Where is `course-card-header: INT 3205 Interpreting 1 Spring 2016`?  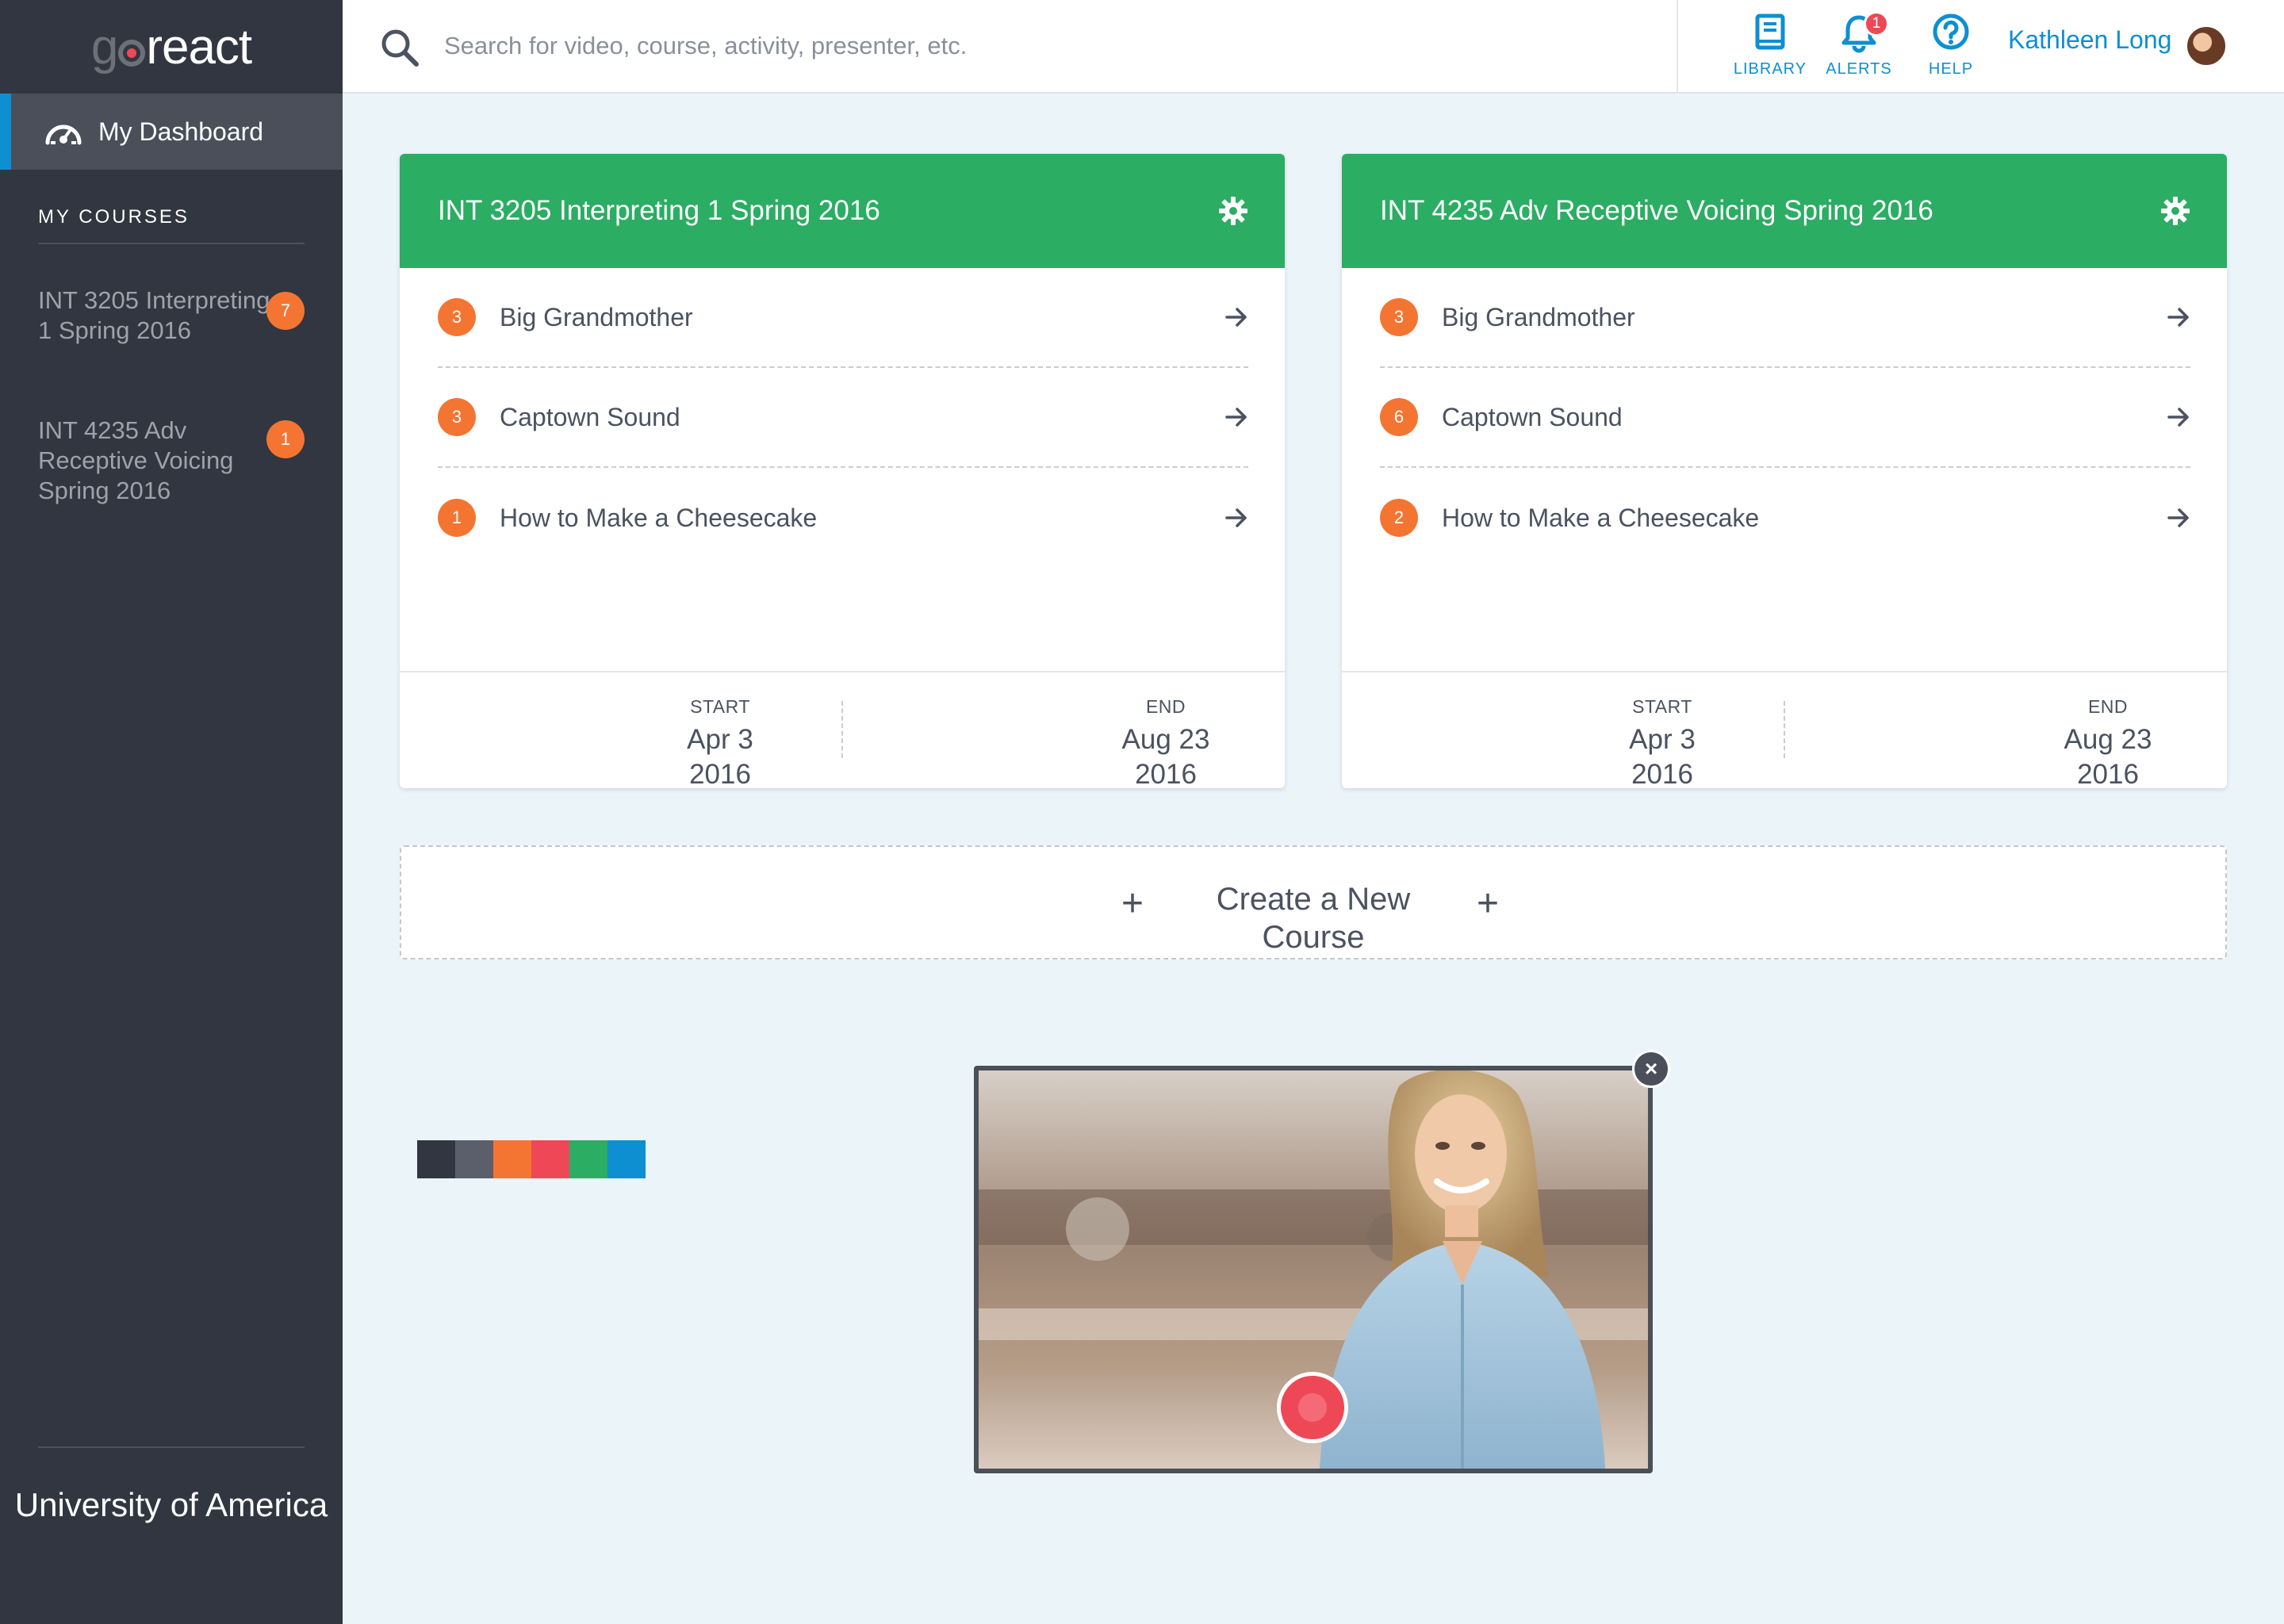
course-card-header: INT 3205 Interpreting 1 Spring 2016 is located at coordinates (842, 211).